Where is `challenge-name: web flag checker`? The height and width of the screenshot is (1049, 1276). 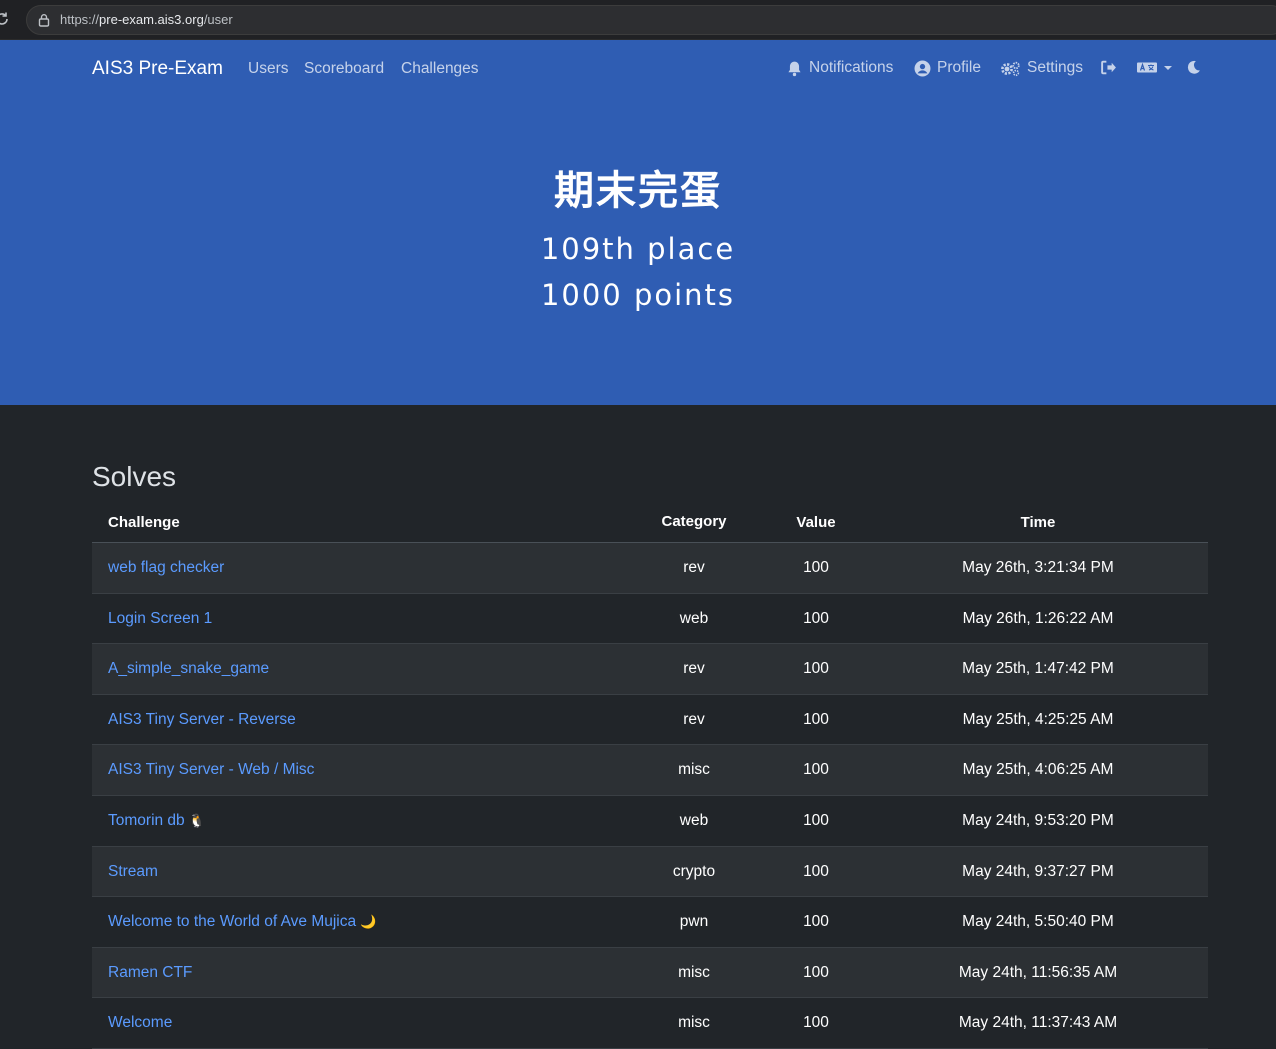
challenge-name: web flag checker is located at coordinates (166, 567).